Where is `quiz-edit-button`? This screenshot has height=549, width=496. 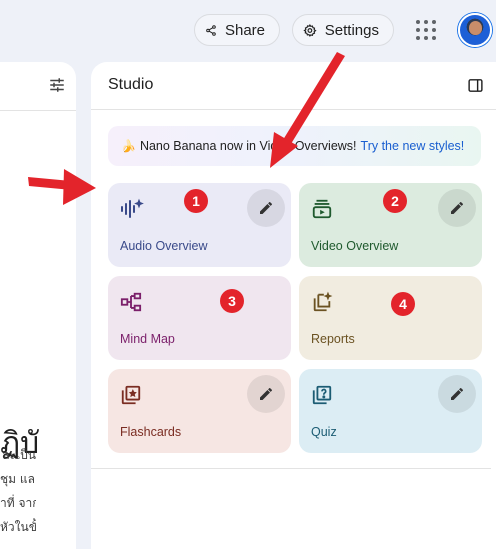
quiz-edit-button is located at coordinates (457, 394).